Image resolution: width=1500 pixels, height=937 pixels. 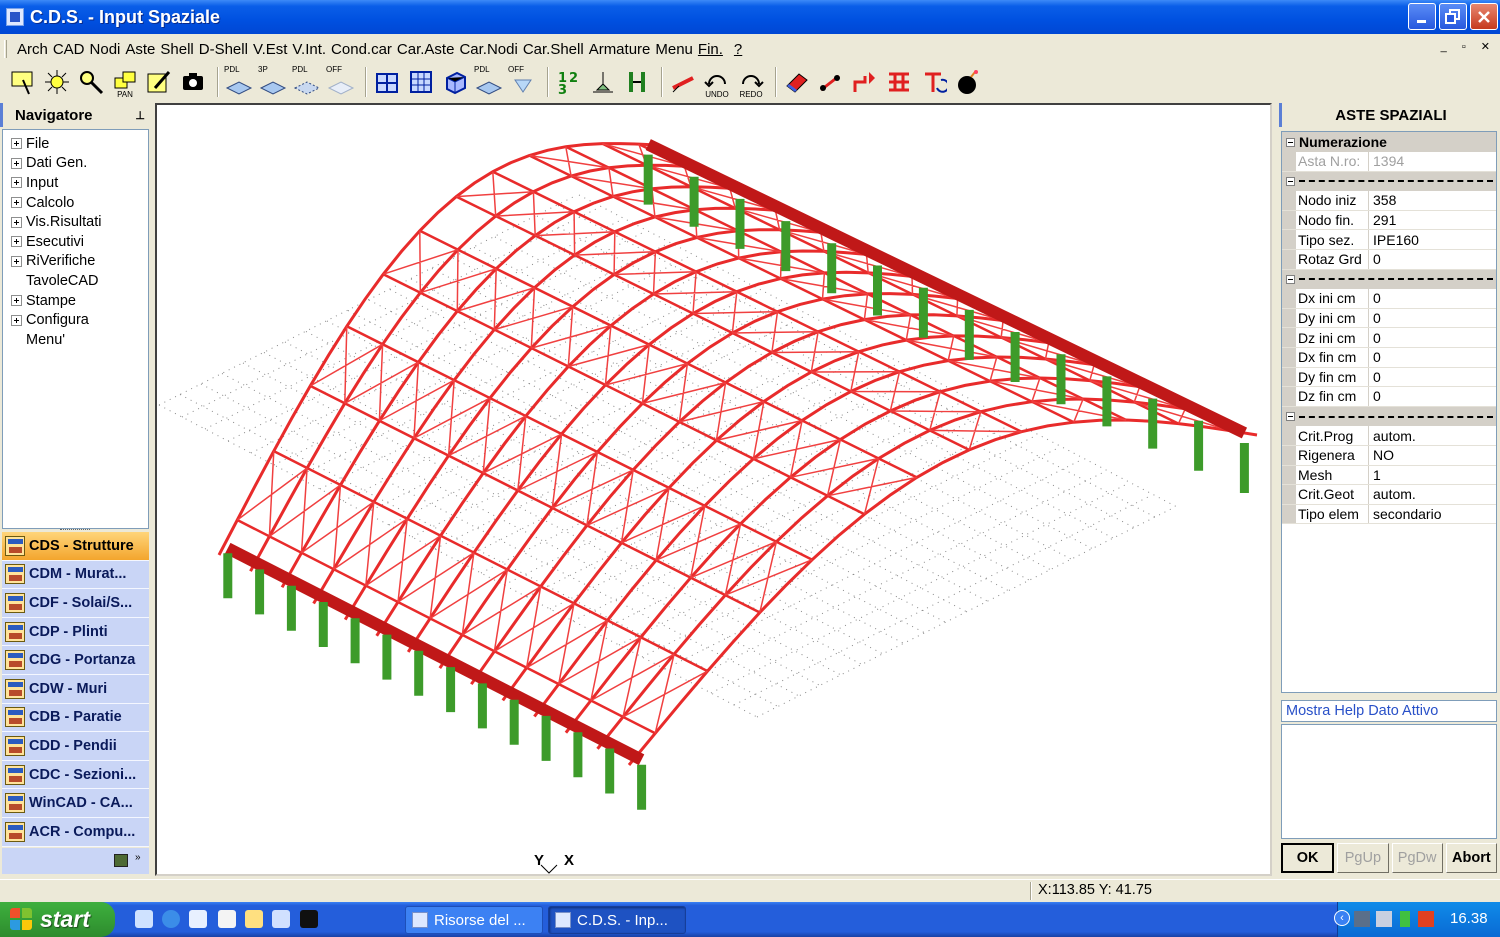 I want to click on supports-button, so click(x=603, y=82).